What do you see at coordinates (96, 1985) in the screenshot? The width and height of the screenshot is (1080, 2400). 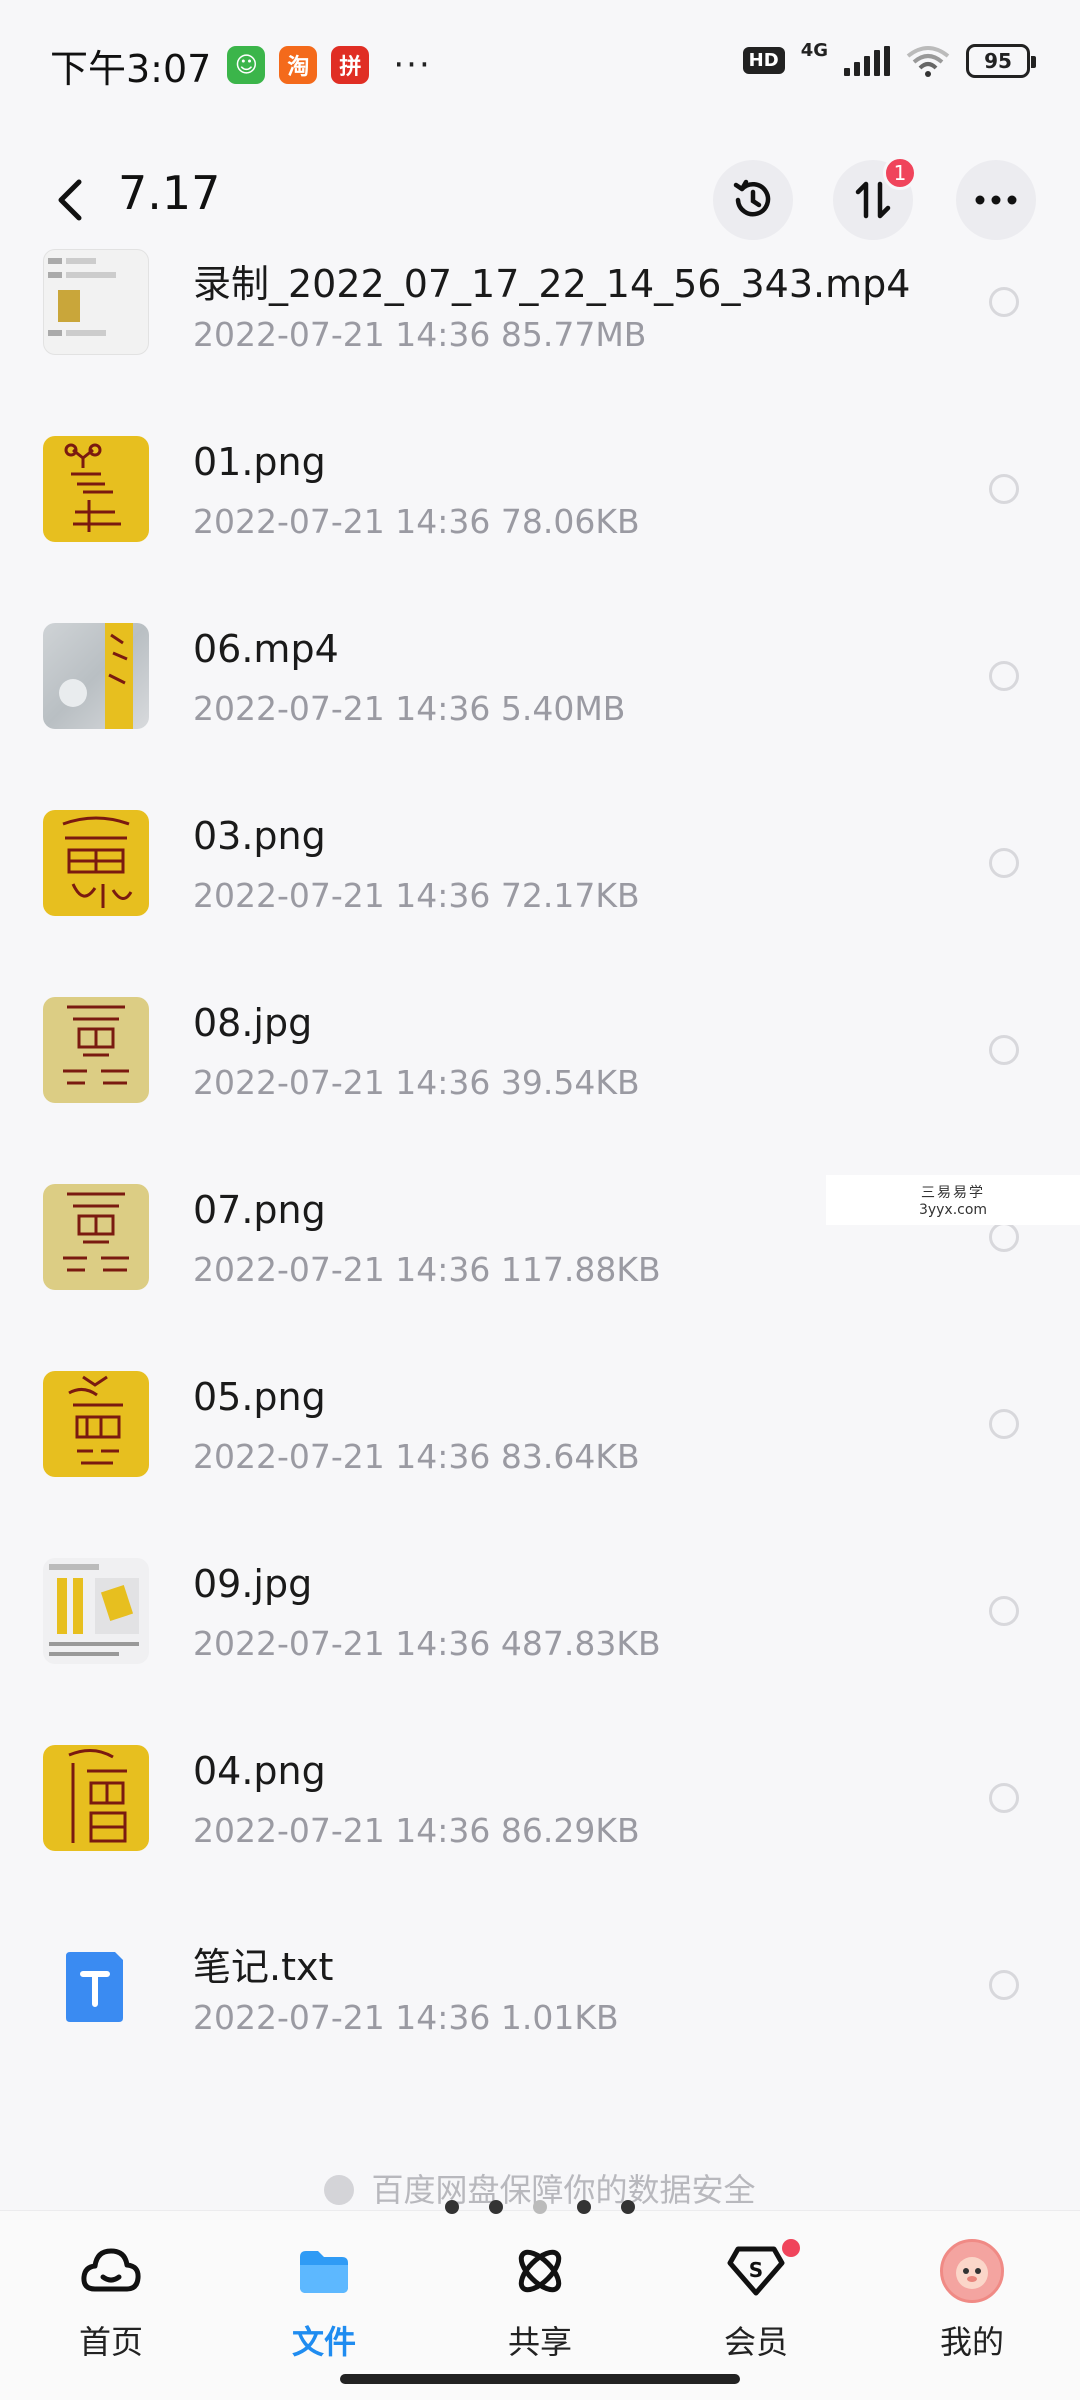 I see `text-file-icon` at bounding box center [96, 1985].